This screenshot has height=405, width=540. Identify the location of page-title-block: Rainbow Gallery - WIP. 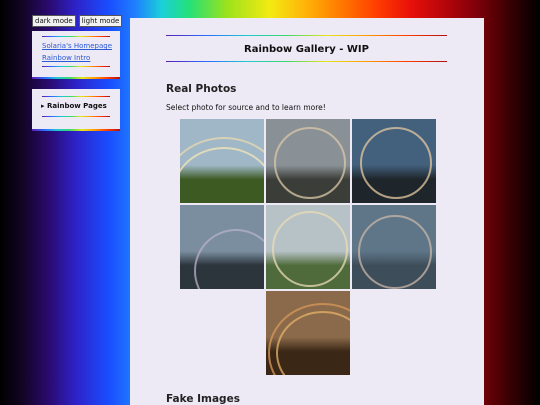
(306, 48).